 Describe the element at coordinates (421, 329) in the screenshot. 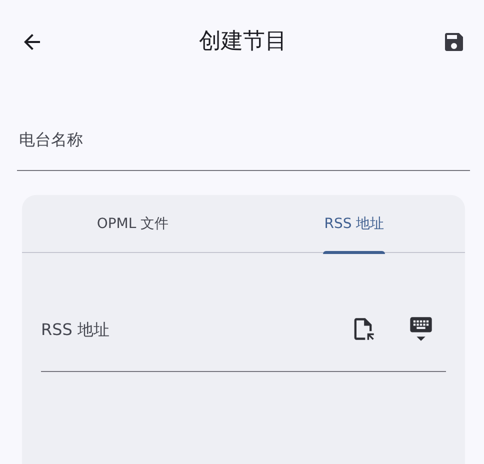

I see `keyboard-icon` at that location.